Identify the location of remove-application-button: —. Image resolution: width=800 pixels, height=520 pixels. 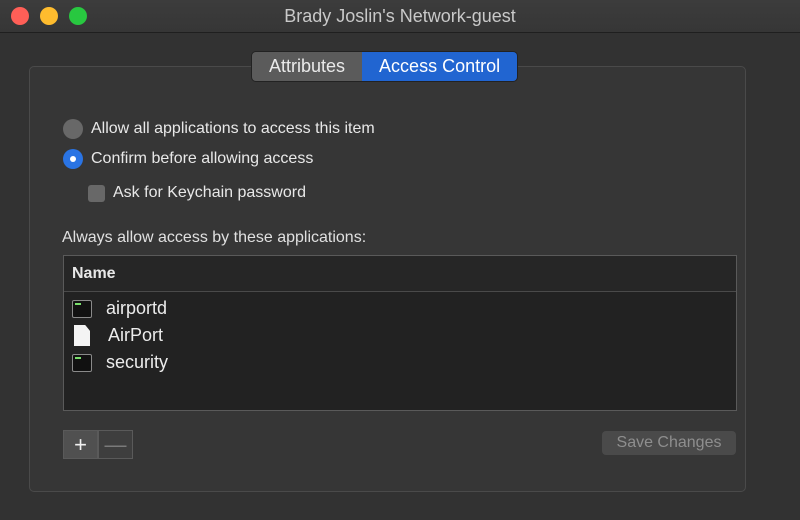
(115, 444).